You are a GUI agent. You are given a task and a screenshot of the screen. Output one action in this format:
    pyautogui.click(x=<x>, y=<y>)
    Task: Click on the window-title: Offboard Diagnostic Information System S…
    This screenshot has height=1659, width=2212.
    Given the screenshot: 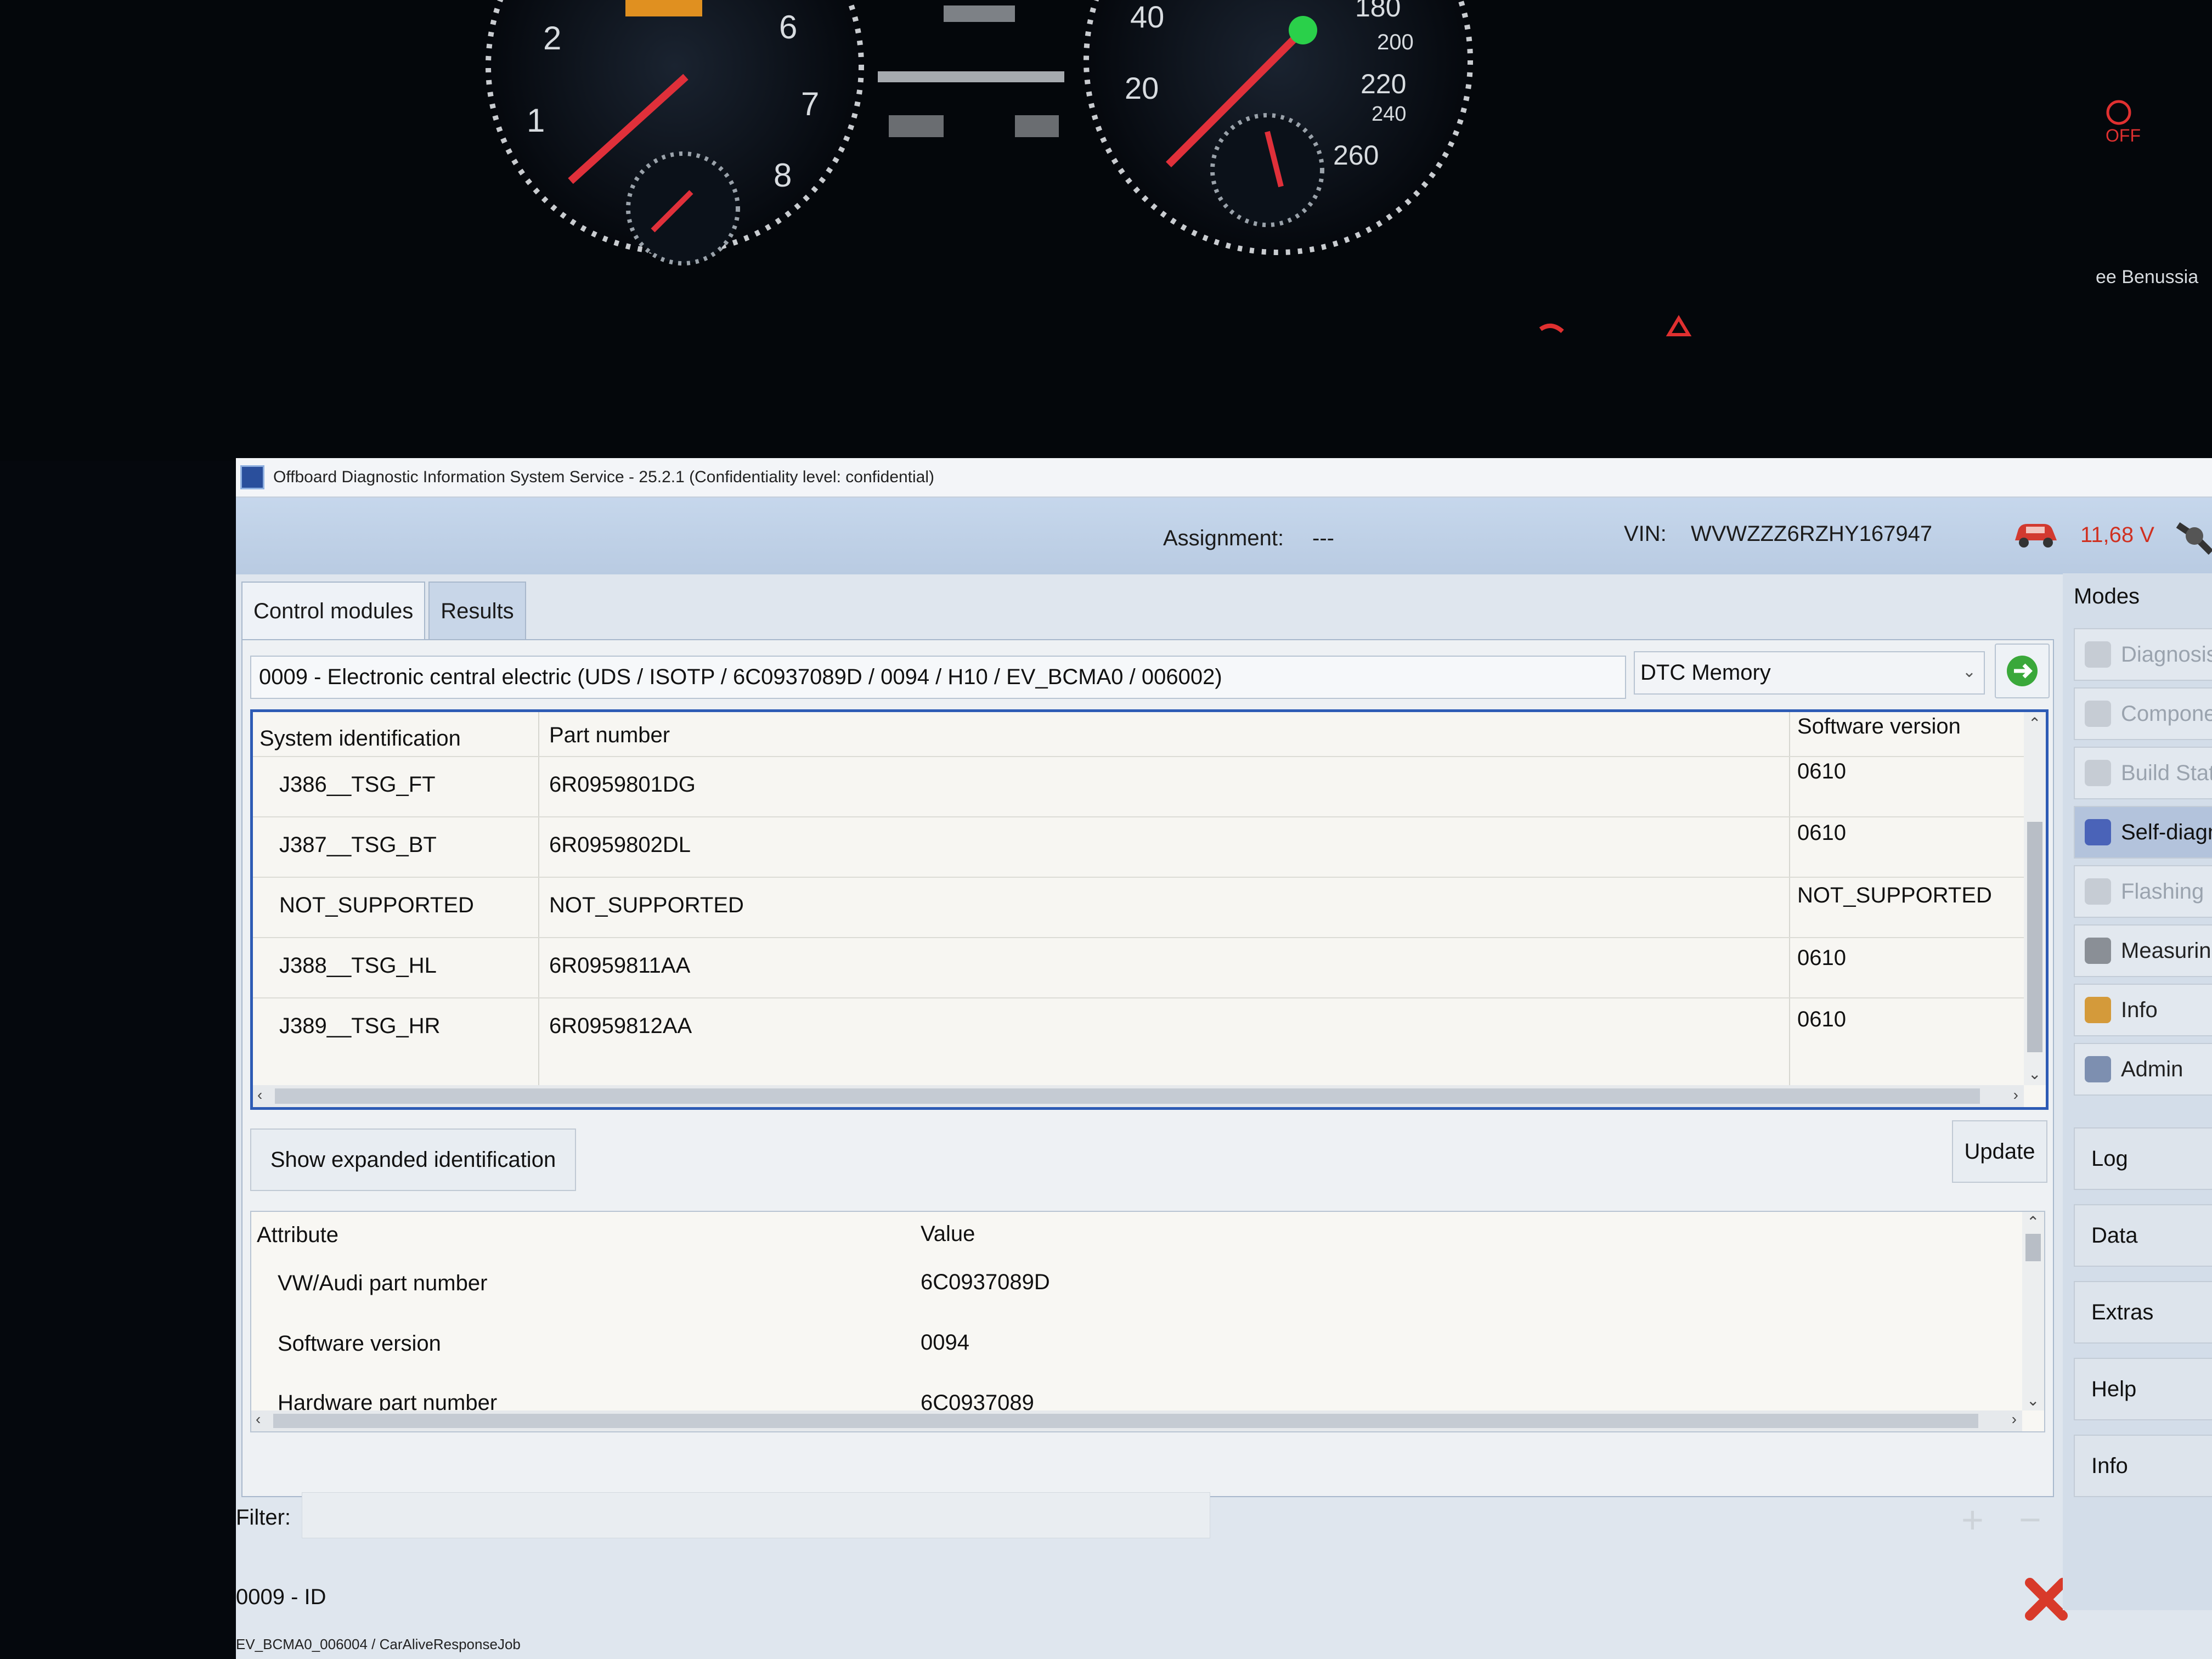 What is the action you would take?
    pyautogui.click(x=604, y=477)
    